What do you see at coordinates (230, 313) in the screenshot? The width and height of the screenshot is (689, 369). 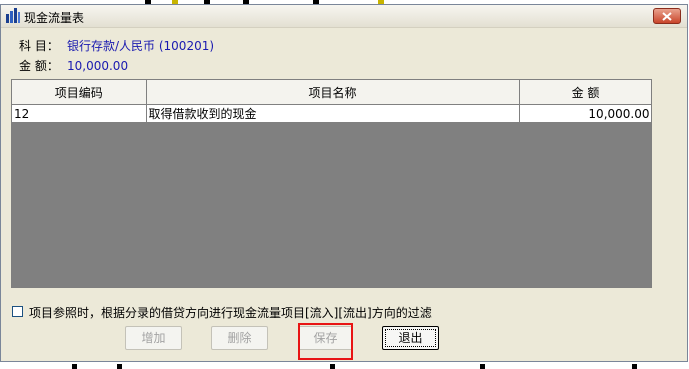 I see `filter-label: 项目参照时，根据分录的借贷方向进行现金流量项目[流入][流出]方向的过滤` at bounding box center [230, 313].